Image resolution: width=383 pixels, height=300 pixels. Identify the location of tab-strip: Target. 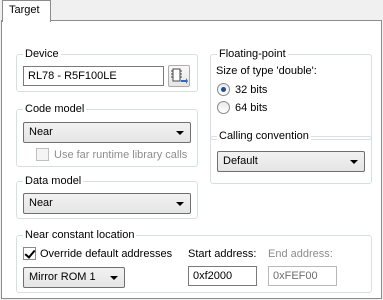
(191, 11).